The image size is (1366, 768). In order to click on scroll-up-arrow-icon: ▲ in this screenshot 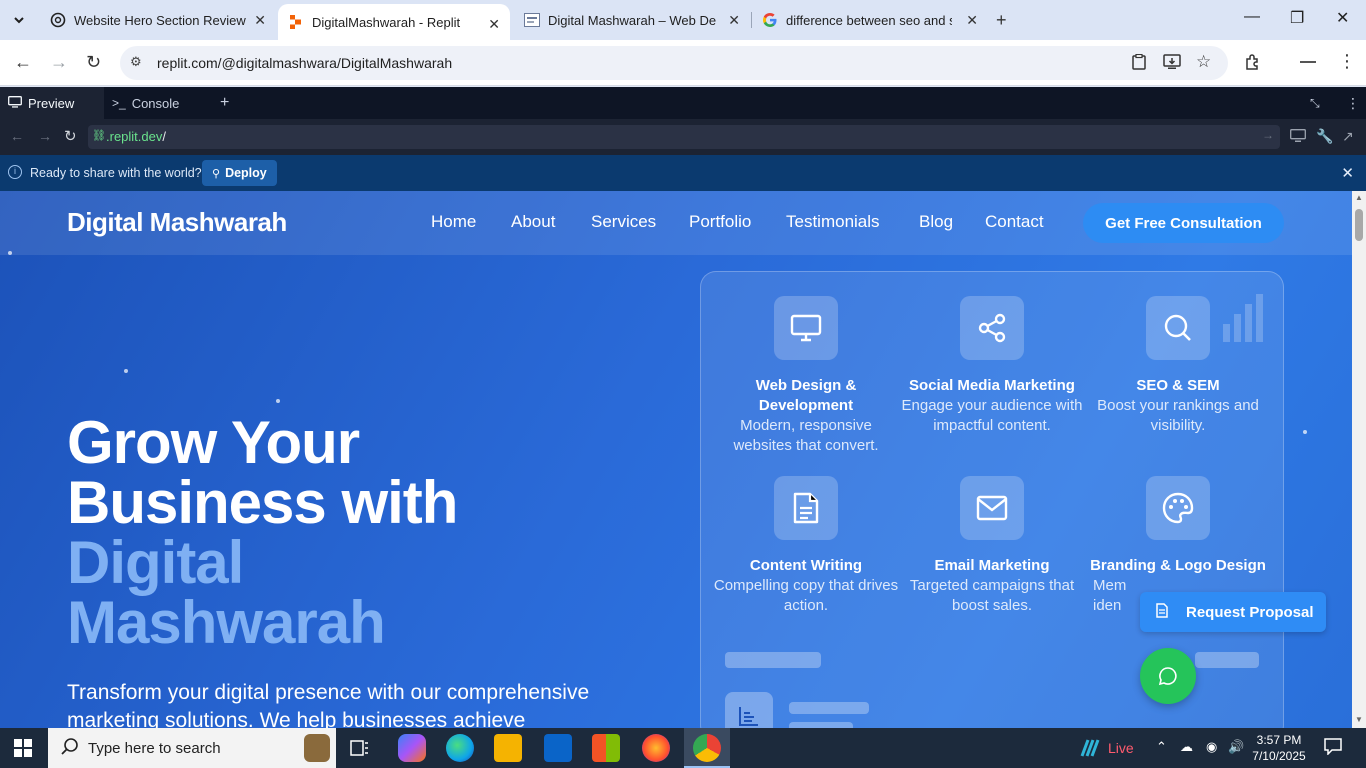, I will do `click(1359, 197)`.